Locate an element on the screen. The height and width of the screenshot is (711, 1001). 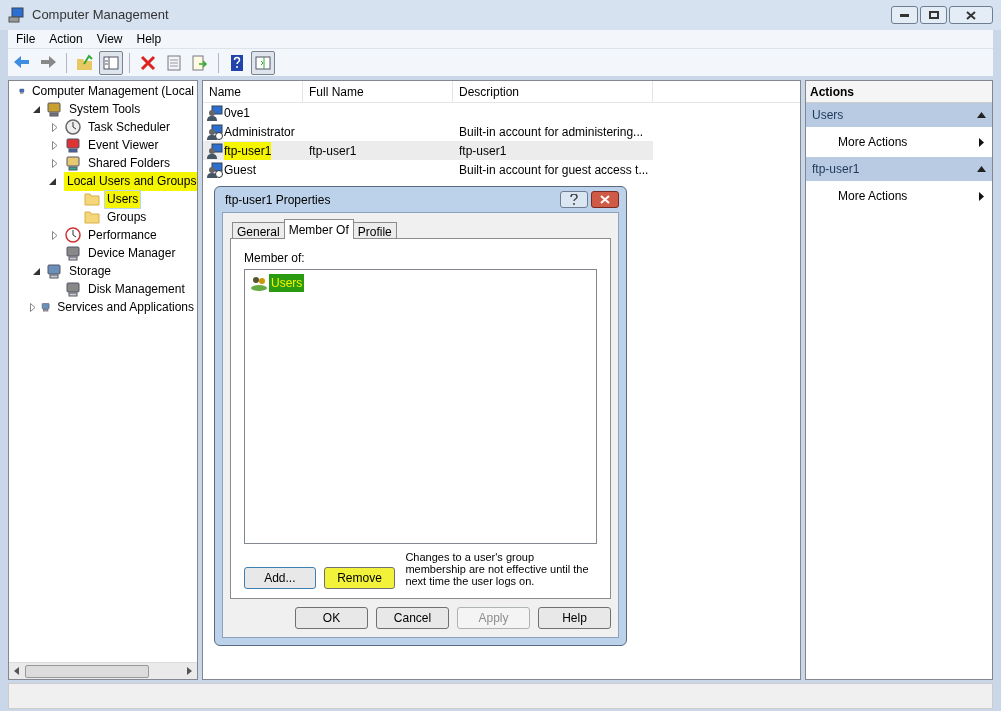
tree-item: Computer Management (Local is located at coordinates (112, 91).